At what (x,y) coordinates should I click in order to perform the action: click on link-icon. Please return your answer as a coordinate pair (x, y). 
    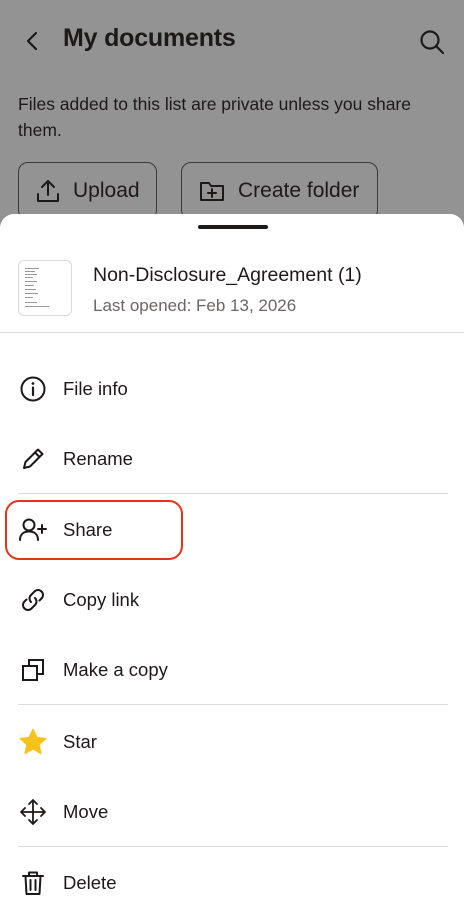
    Looking at the image, I should click on (33, 600).